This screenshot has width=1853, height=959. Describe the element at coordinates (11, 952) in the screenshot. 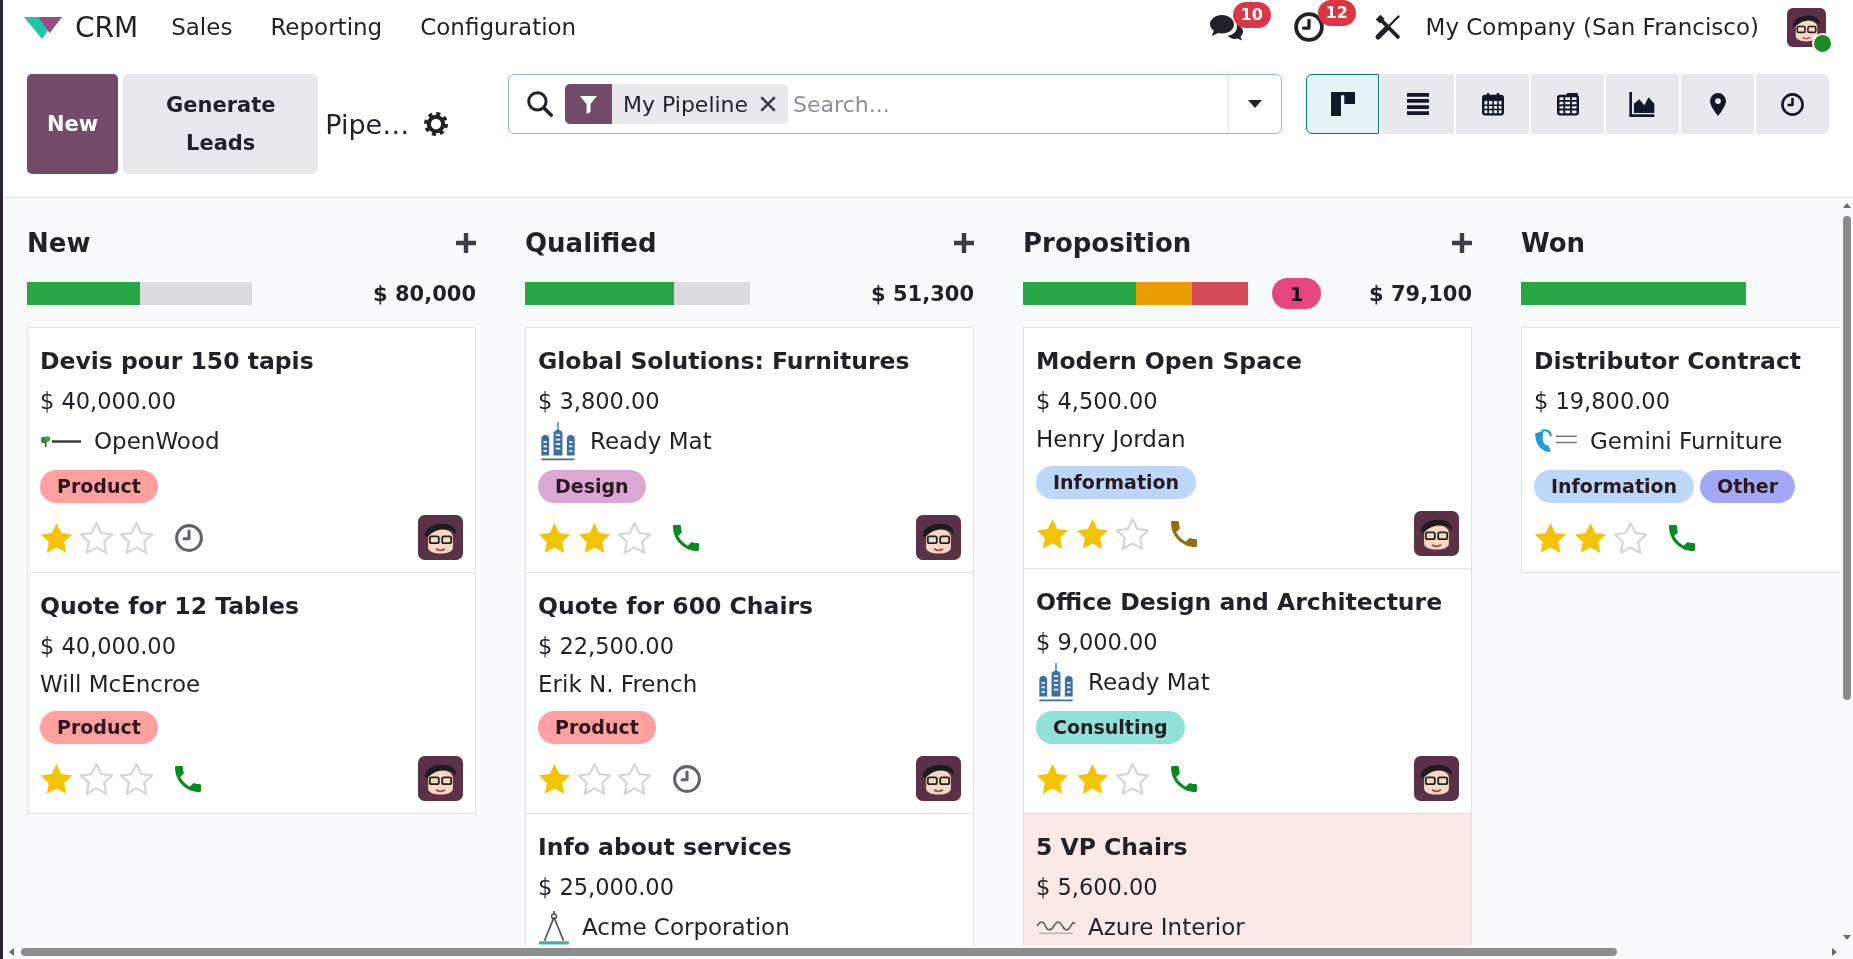

I see `scroll-left-icon` at that location.